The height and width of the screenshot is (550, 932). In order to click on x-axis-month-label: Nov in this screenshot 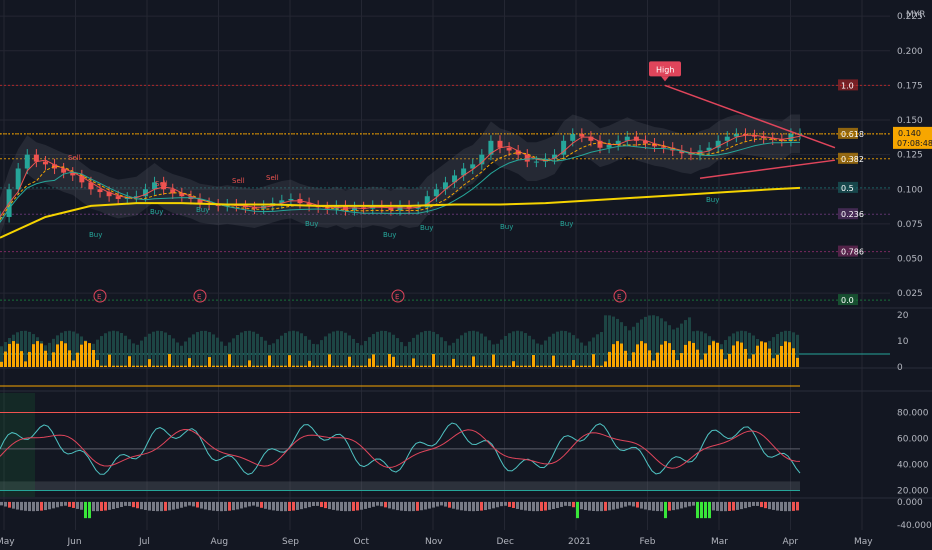, I will do `click(434, 542)`.